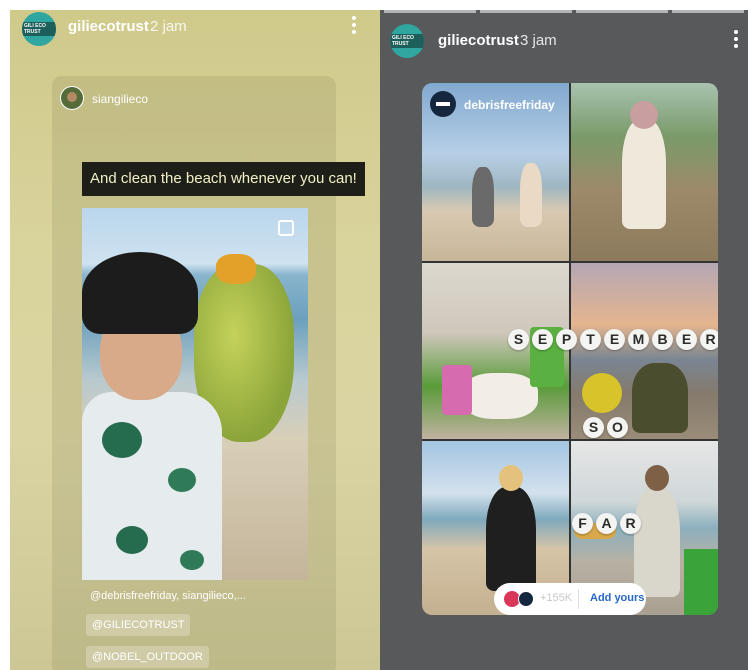 The image size is (748, 670). Describe the element at coordinates (578, 599) in the screenshot. I see `divider` at that location.